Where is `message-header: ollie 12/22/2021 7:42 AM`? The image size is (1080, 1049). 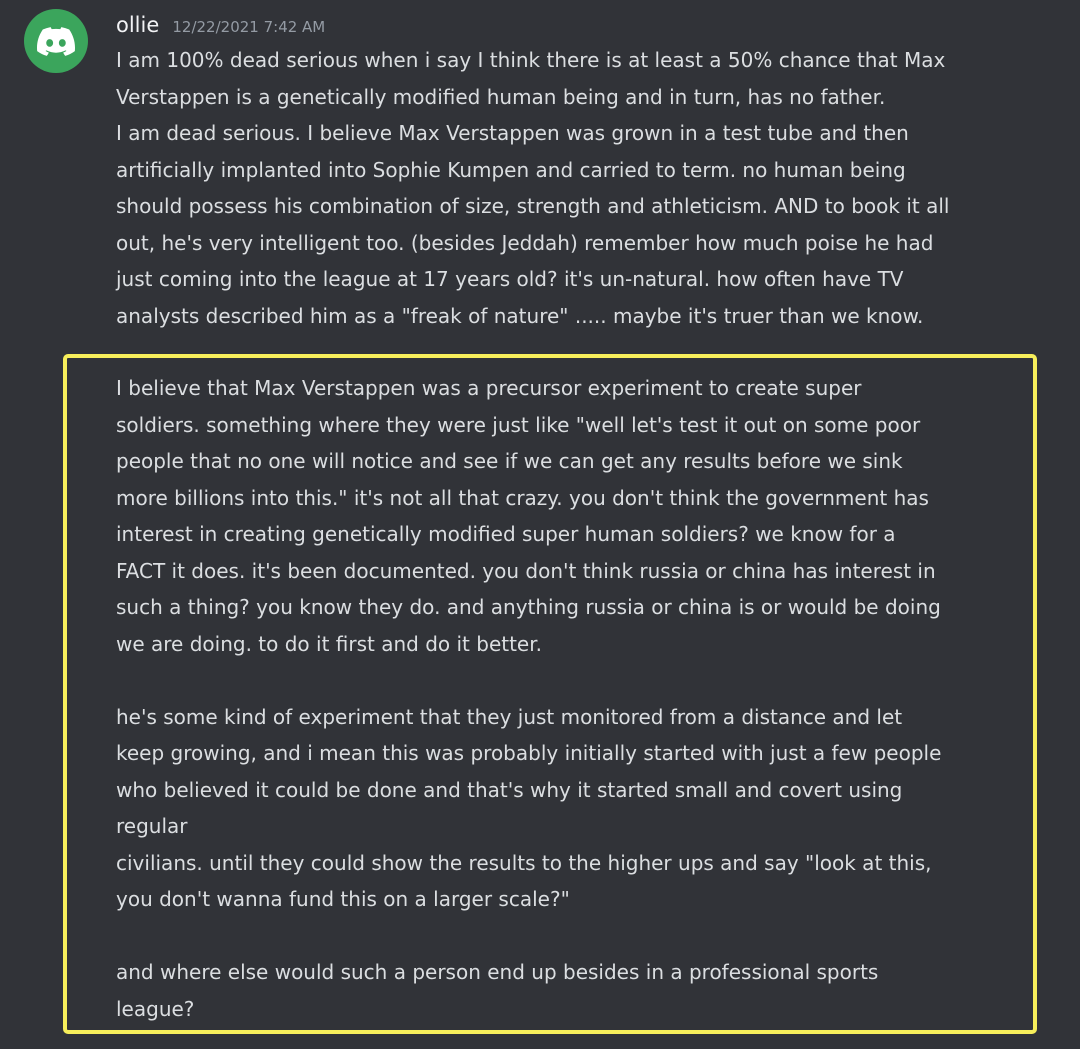
message-header: ollie 12/22/2021 7:42 AM is located at coordinates (220, 26).